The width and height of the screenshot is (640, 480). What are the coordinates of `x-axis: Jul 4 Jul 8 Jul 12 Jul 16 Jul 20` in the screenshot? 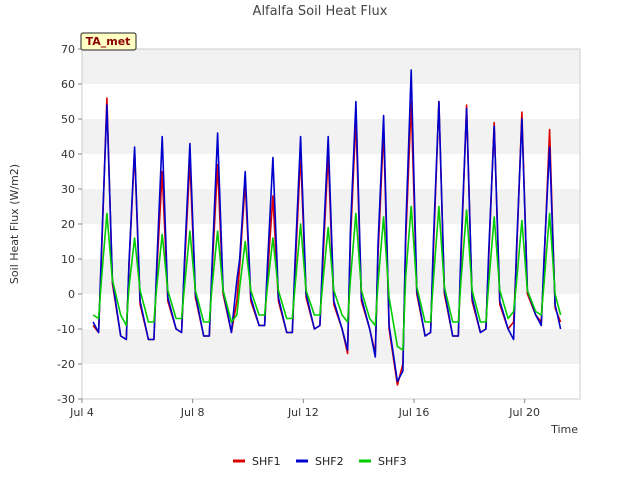 It's located at (304, 409).